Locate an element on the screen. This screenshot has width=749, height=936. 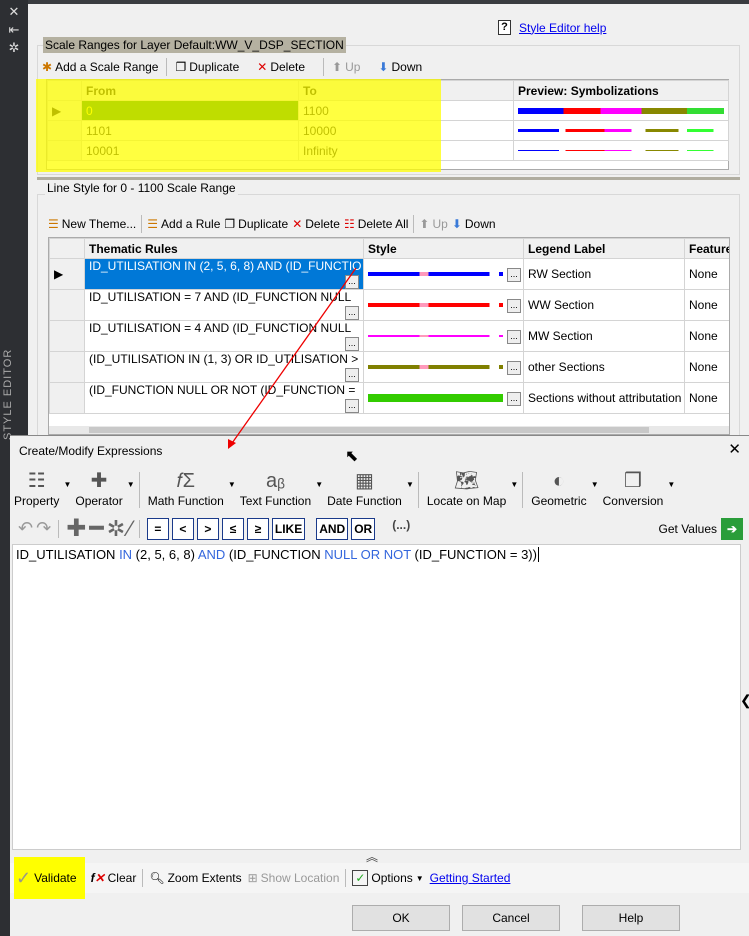
property-button: ☷ Property ▼ is located at coordinates (40, 488).